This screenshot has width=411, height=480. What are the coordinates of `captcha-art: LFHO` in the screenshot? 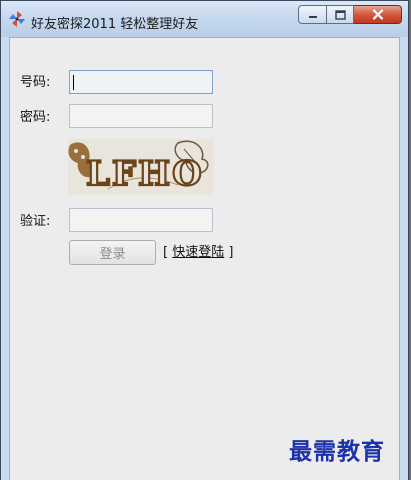 It's located at (141, 167).